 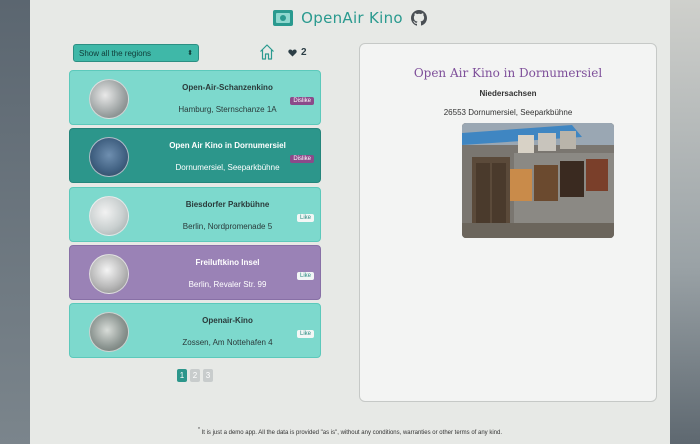 What do you see at coordinates (15, 222) in the screenshot?
I see `background-left` at bounding box center [15, 222].